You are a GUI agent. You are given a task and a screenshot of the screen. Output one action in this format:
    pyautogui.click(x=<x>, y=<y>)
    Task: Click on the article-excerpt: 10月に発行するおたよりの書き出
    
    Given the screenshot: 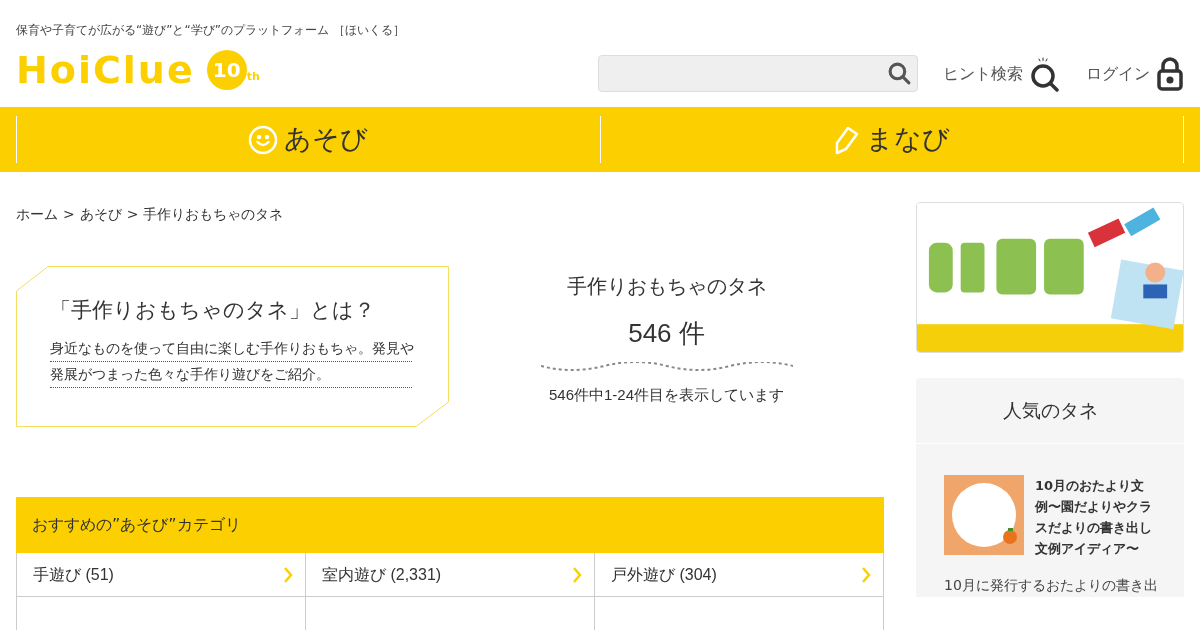 What is the action you would take?
    pyautogui.click(x=1050, y=585)
    